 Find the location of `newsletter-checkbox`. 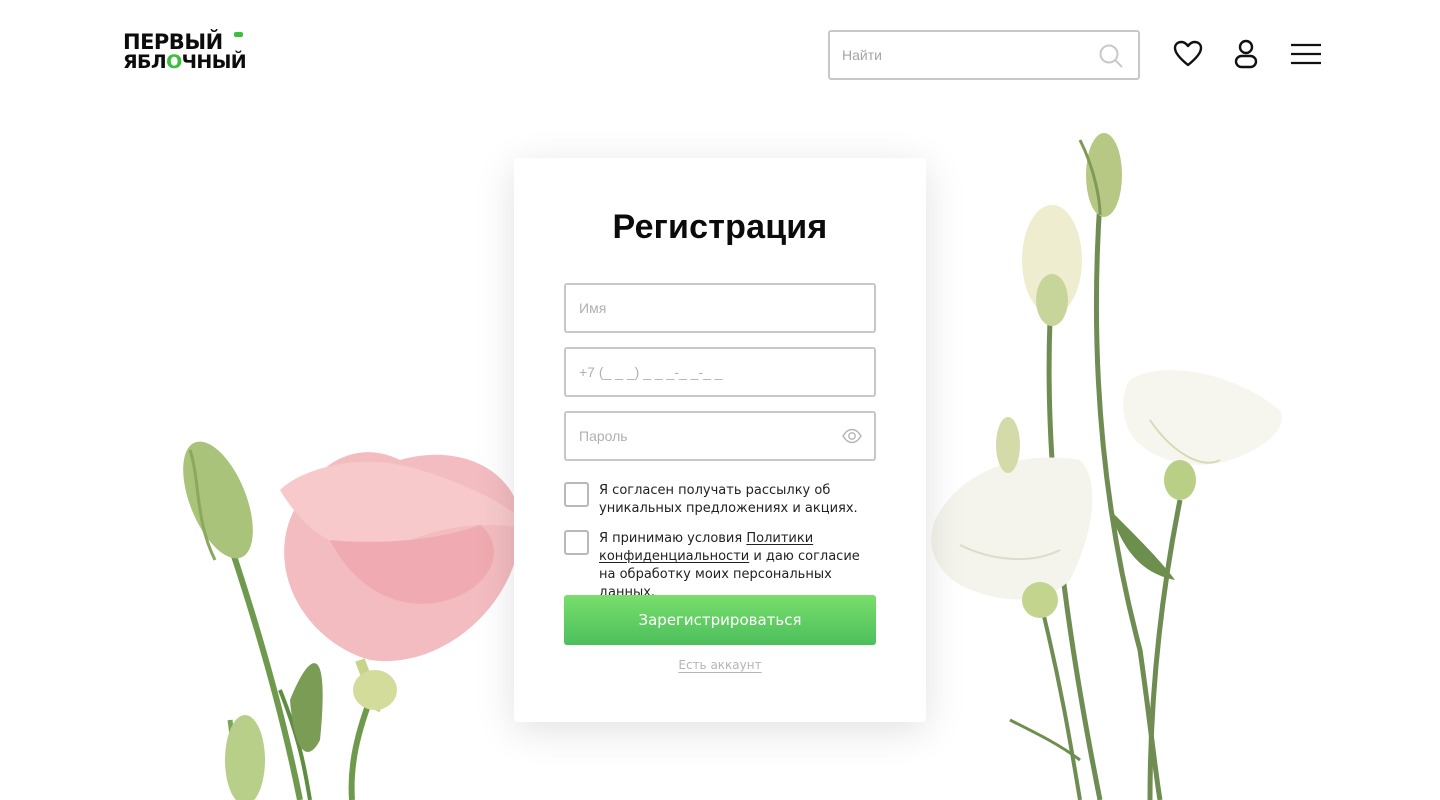

newsletter-checkbox is located at coordinates (576, 494).